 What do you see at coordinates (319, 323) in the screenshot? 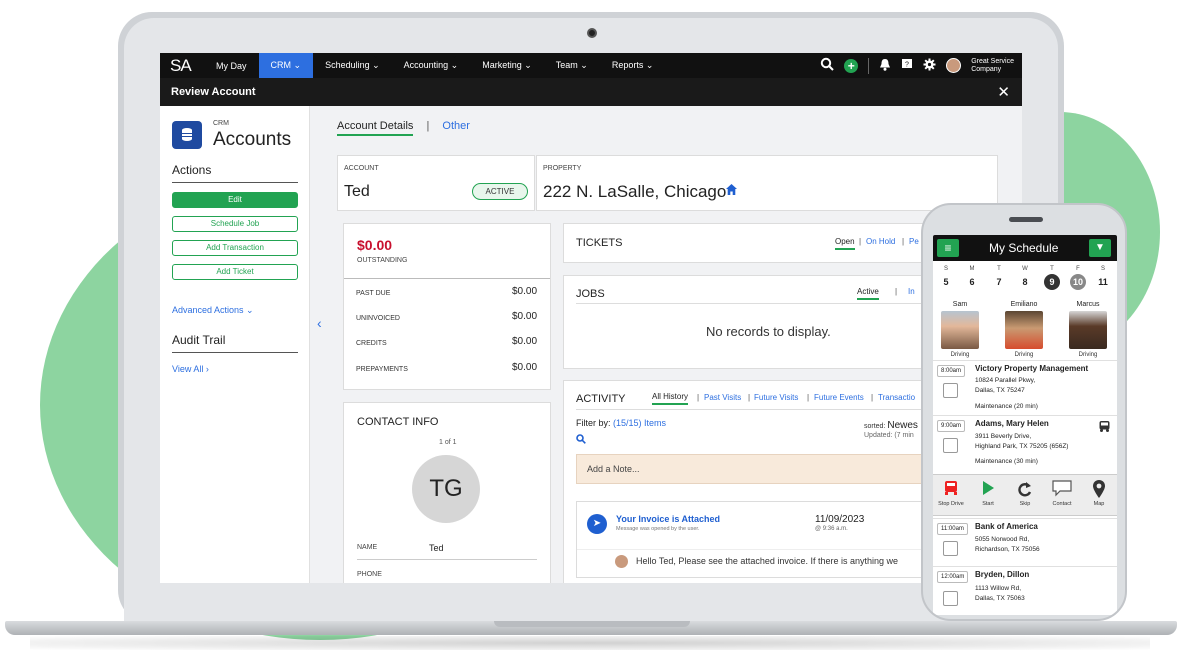
I see `collapse-sidebar-icon: ‹` at bounding box center [319, 323].